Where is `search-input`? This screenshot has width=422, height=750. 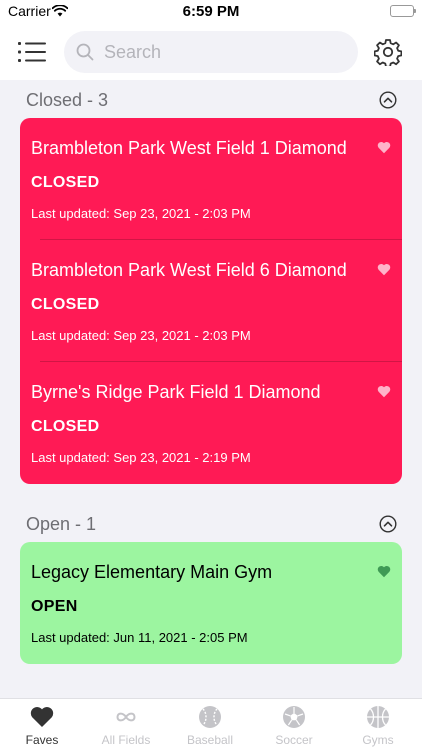
search-input is located at coordinates (224, 52).